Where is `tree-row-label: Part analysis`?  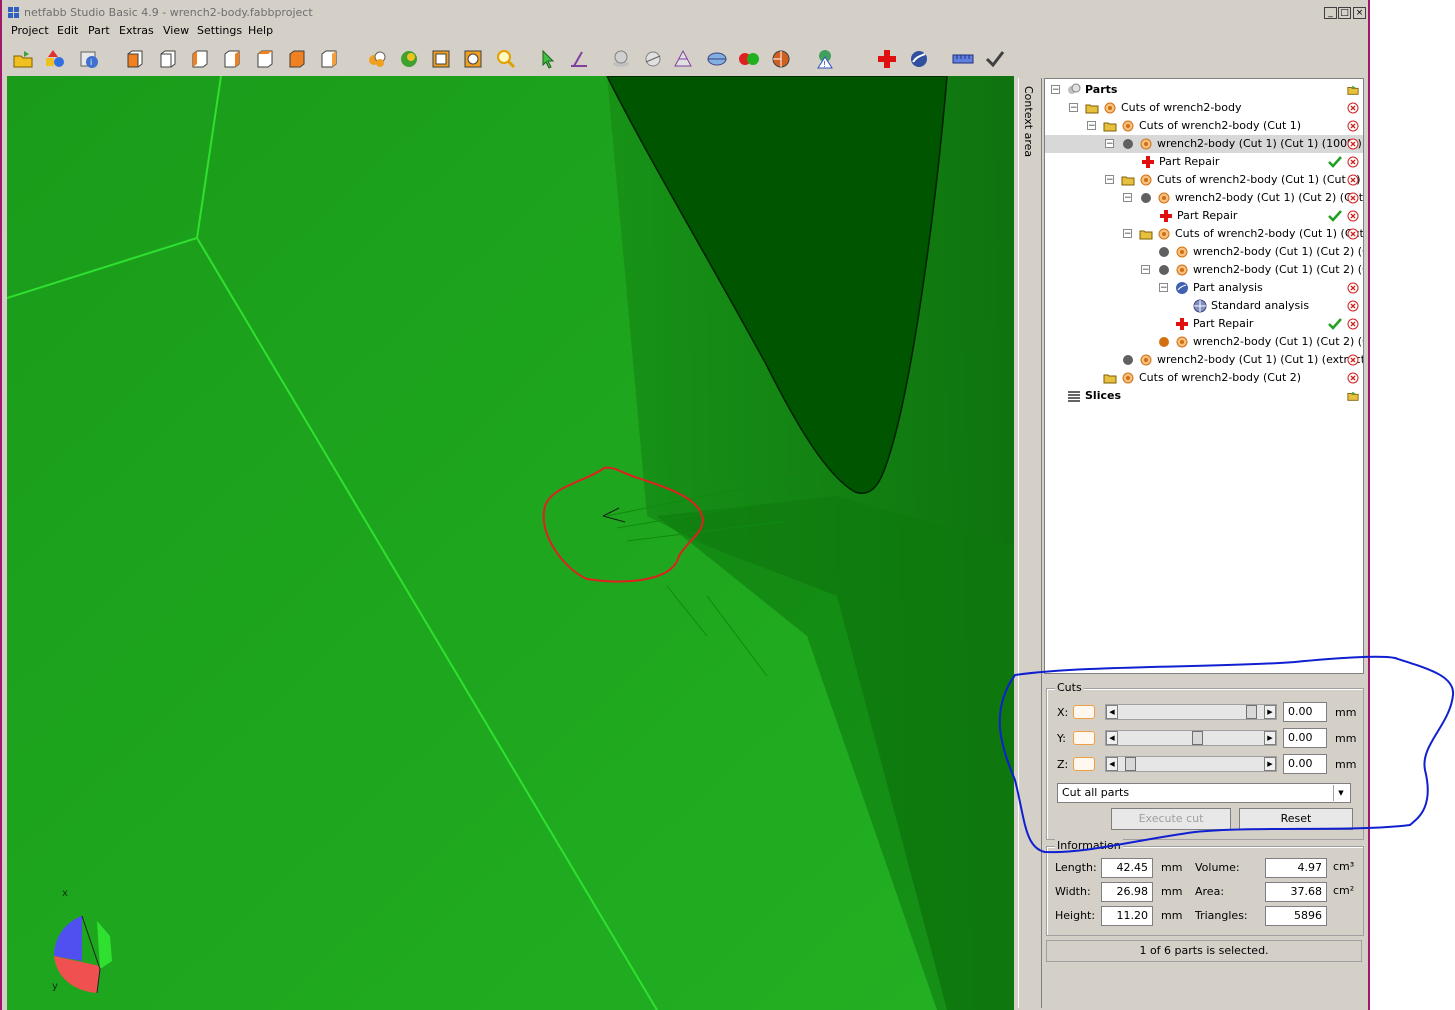 tree-row-label: Part analysis is located at coordinates (1228, 287).